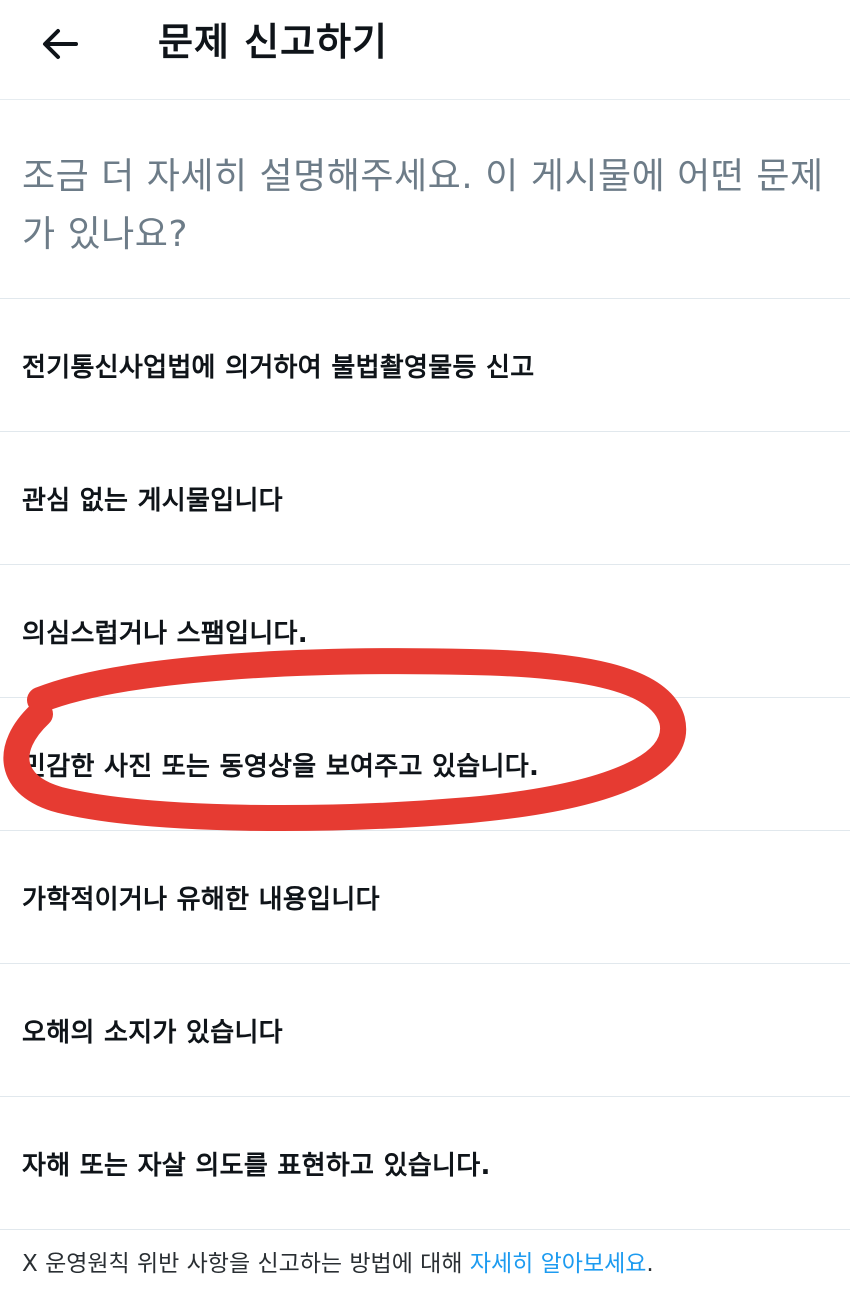  What do you see at coordinates (423, 205) in the screenshot?
I see `report-prompt: 조금 더 자세히 설명해주세요. 이 게시물에 어떤 문제가 있나요?` at bounding box center [423, 205].